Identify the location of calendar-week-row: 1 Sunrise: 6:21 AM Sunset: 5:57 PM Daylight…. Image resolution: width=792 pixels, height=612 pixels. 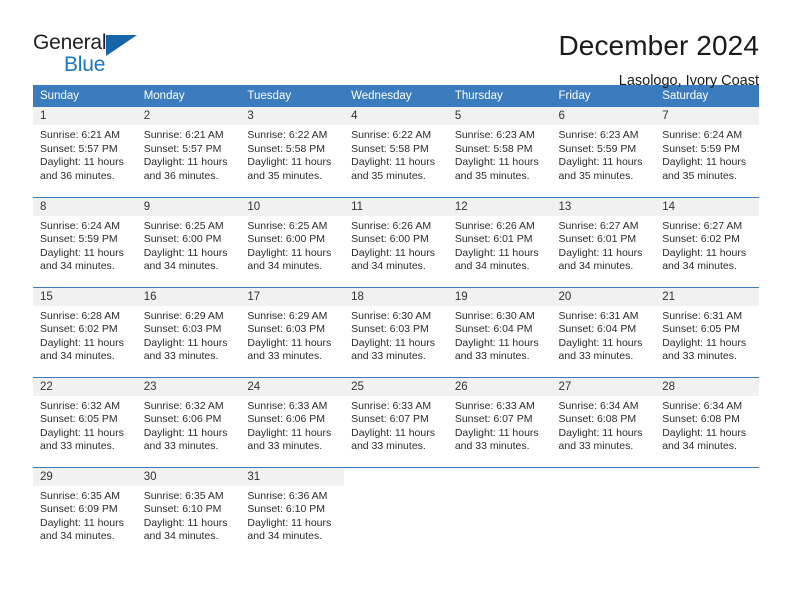
(396, 152).